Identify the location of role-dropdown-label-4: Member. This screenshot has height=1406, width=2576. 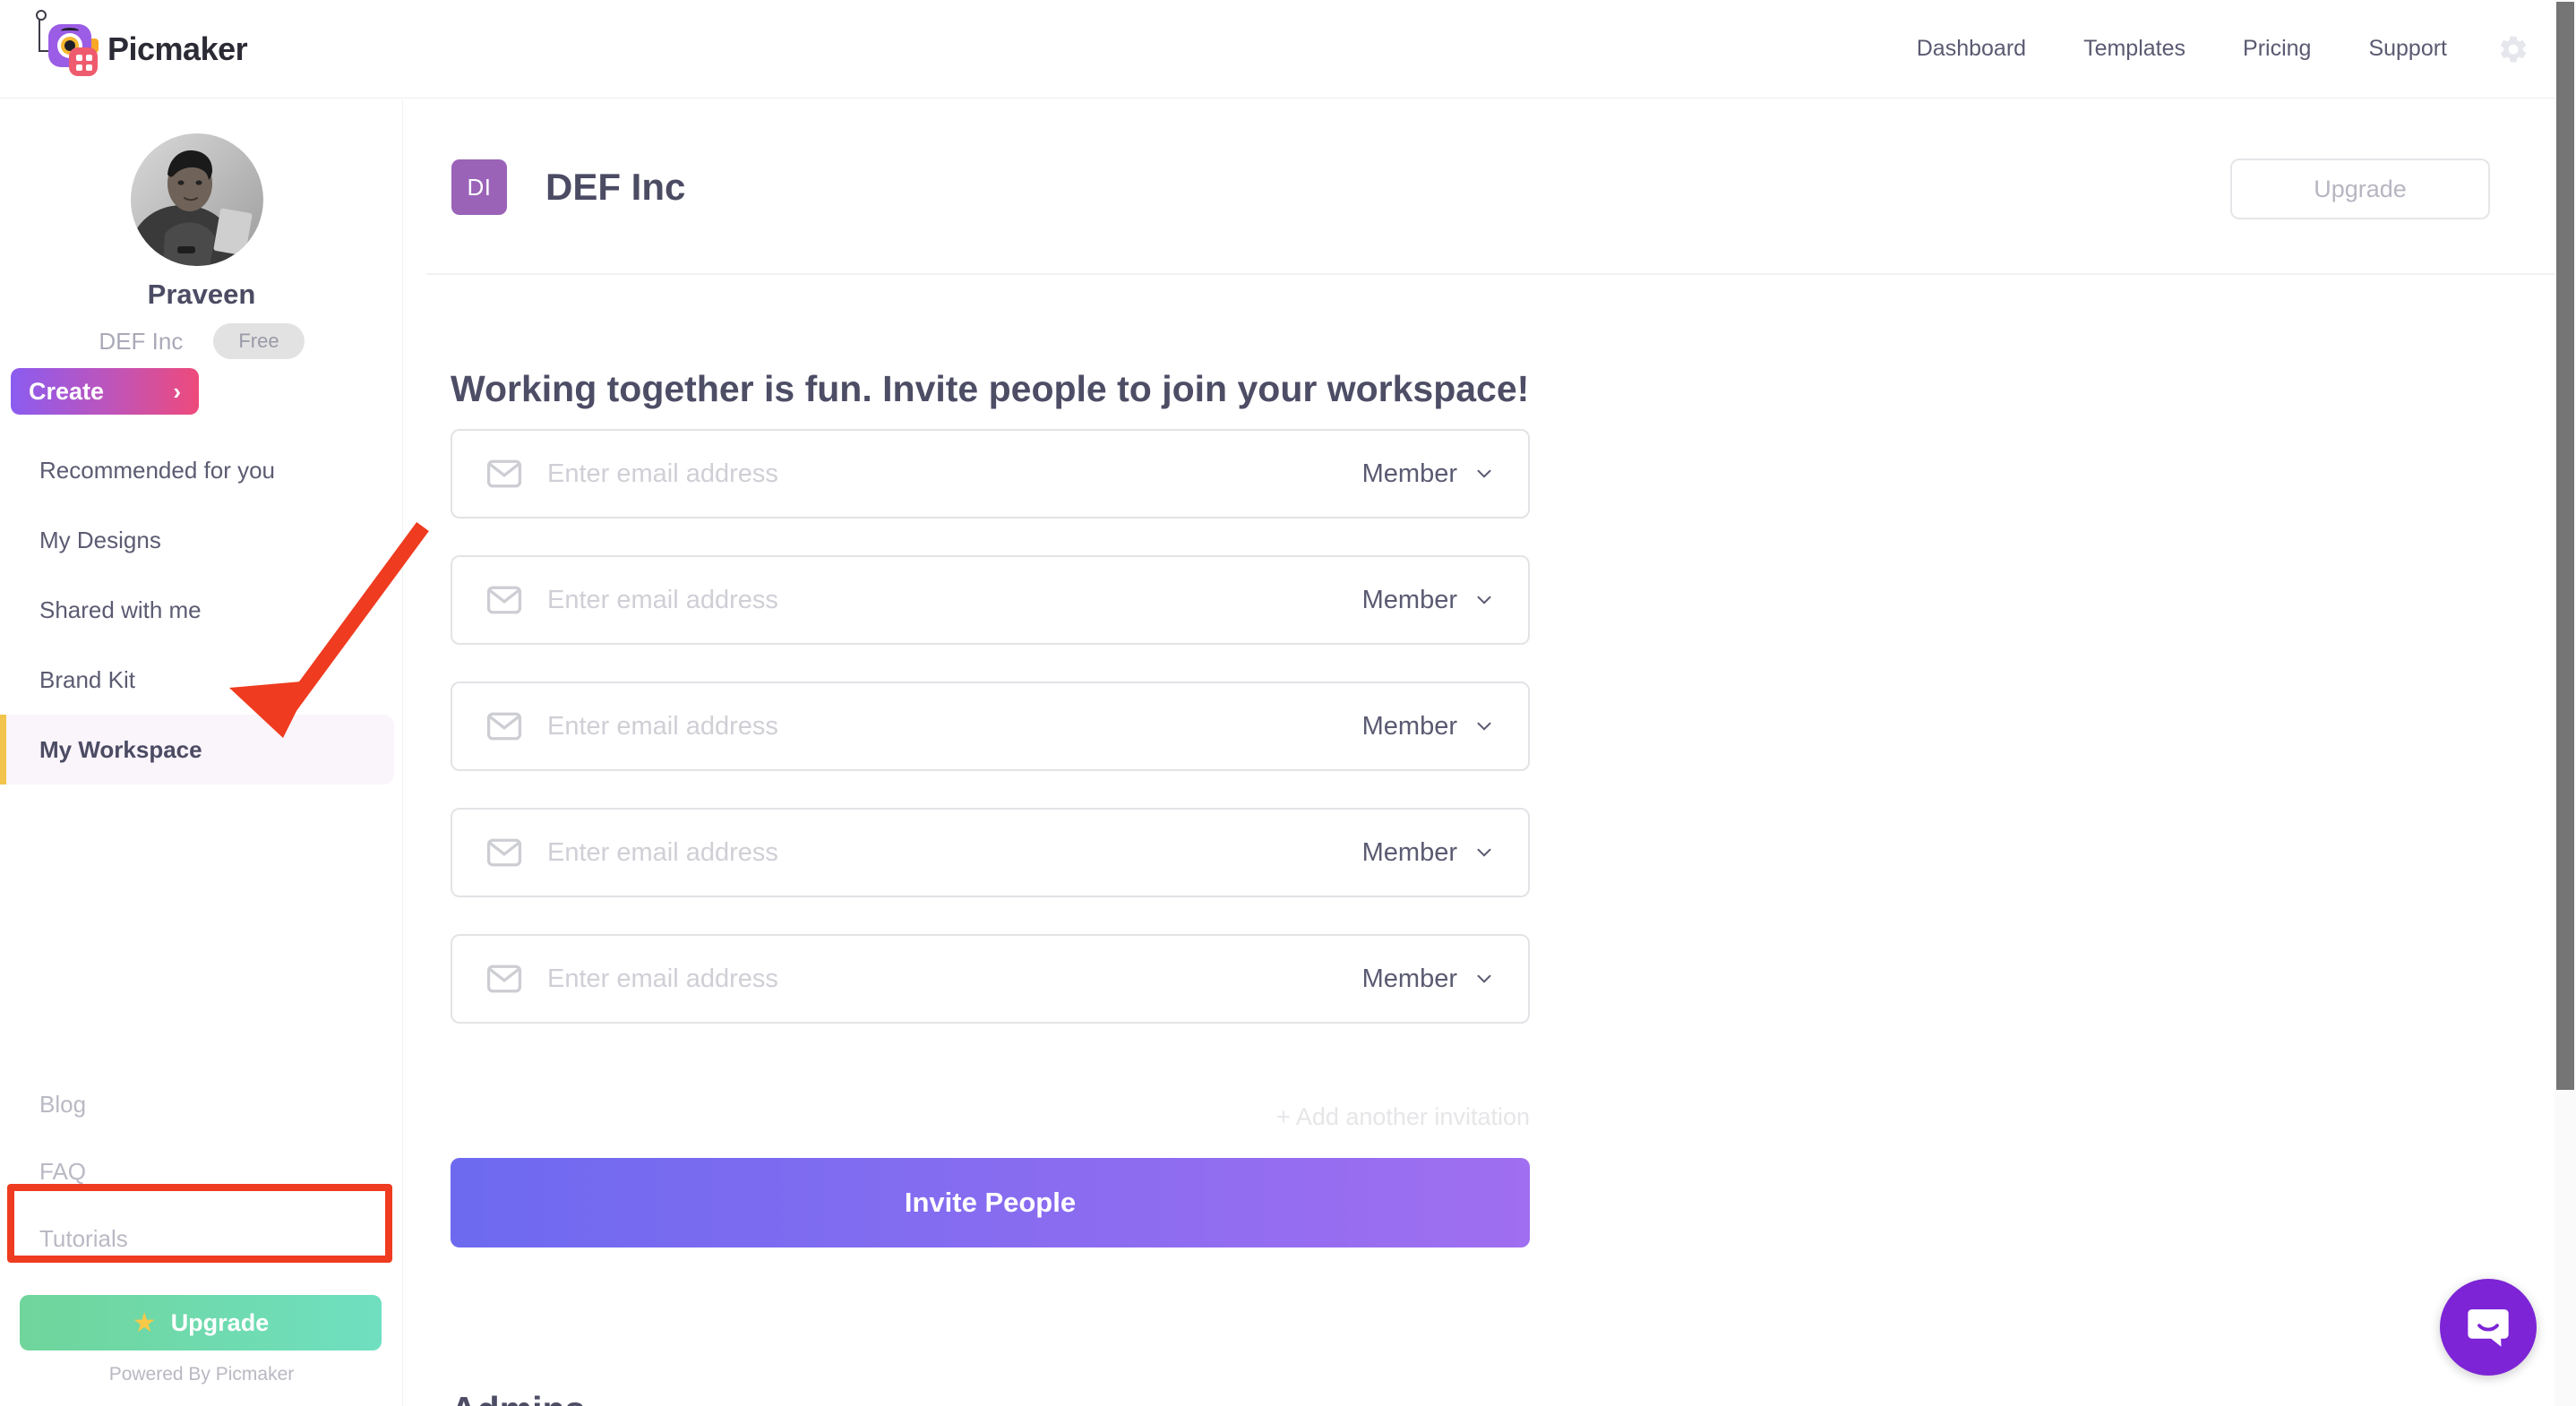
(1409, 852).